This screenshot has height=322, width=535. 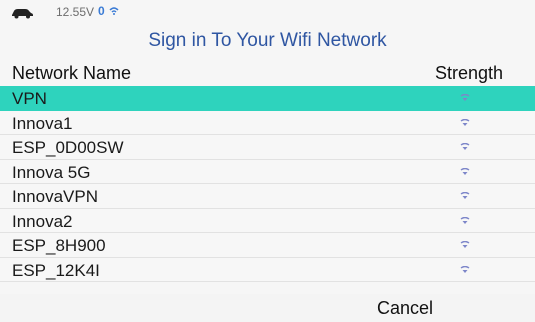 I want to click on network-row: ESP_12K4I, so click(x=267, y=269).